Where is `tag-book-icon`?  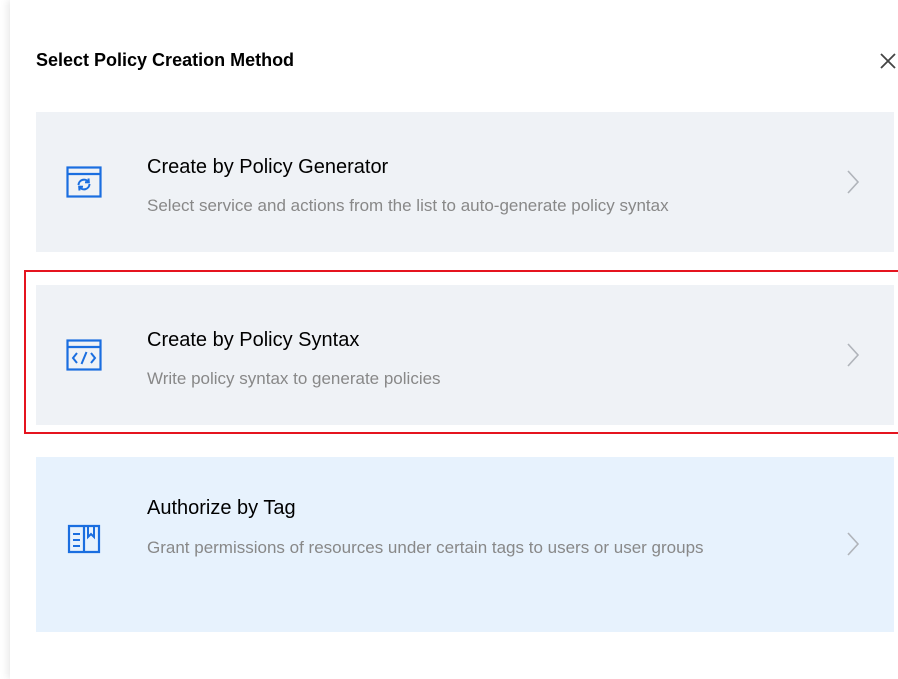
tag-book-icon is located at coordinates (84, 539).